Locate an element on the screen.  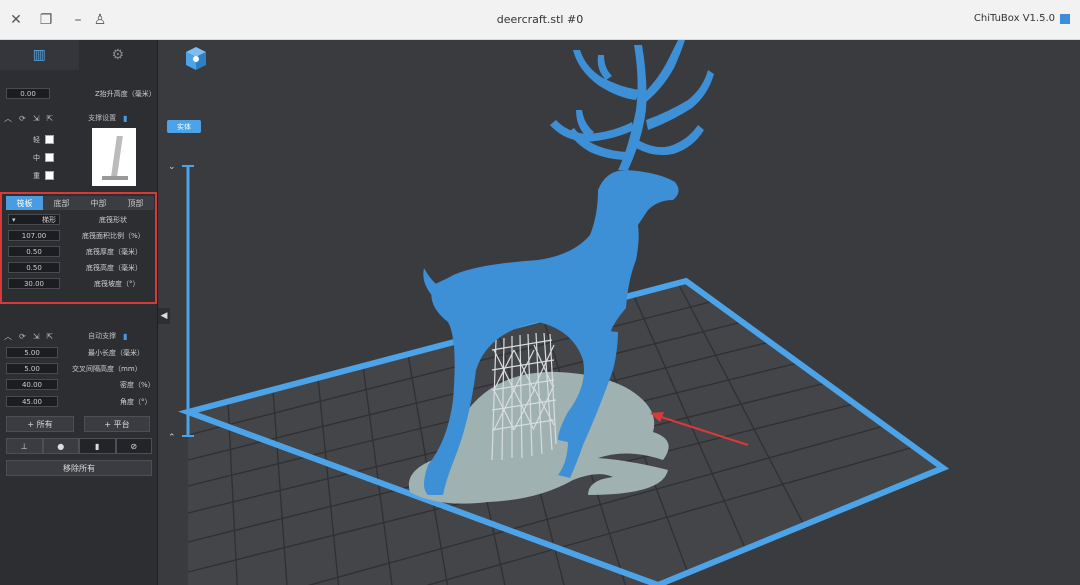
gear-icon: ⚙ is located at coordinates (118, 55).